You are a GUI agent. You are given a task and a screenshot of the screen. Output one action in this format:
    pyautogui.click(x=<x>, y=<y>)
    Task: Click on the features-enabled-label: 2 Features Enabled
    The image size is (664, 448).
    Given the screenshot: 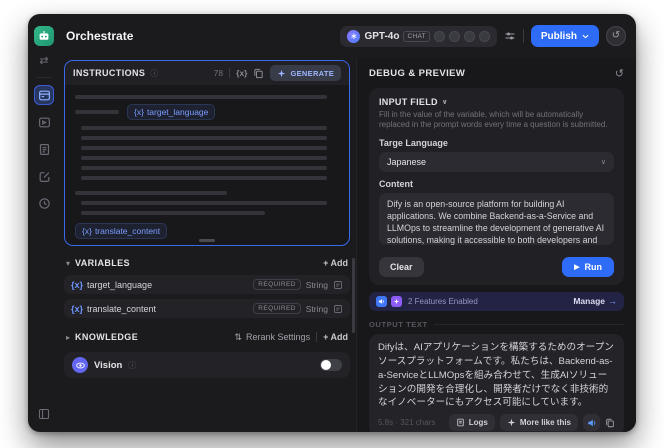 What is the action you would take?
    pyautogui.click(x=443, y=301)
    